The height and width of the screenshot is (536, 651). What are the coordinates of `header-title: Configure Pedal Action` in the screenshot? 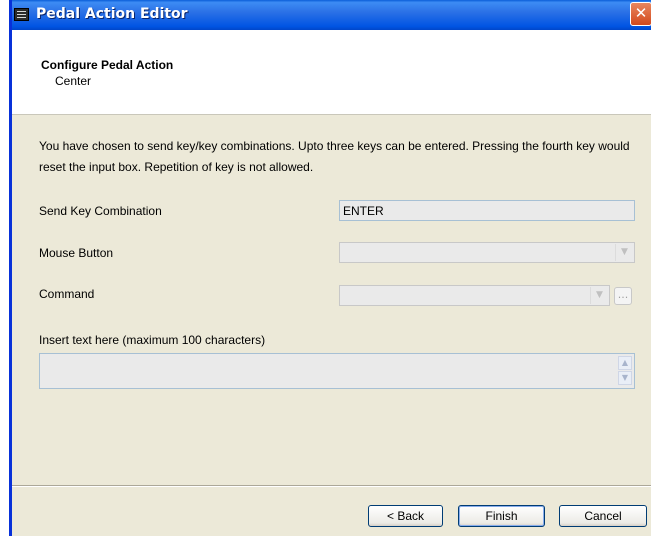 It's located at (107, 65).